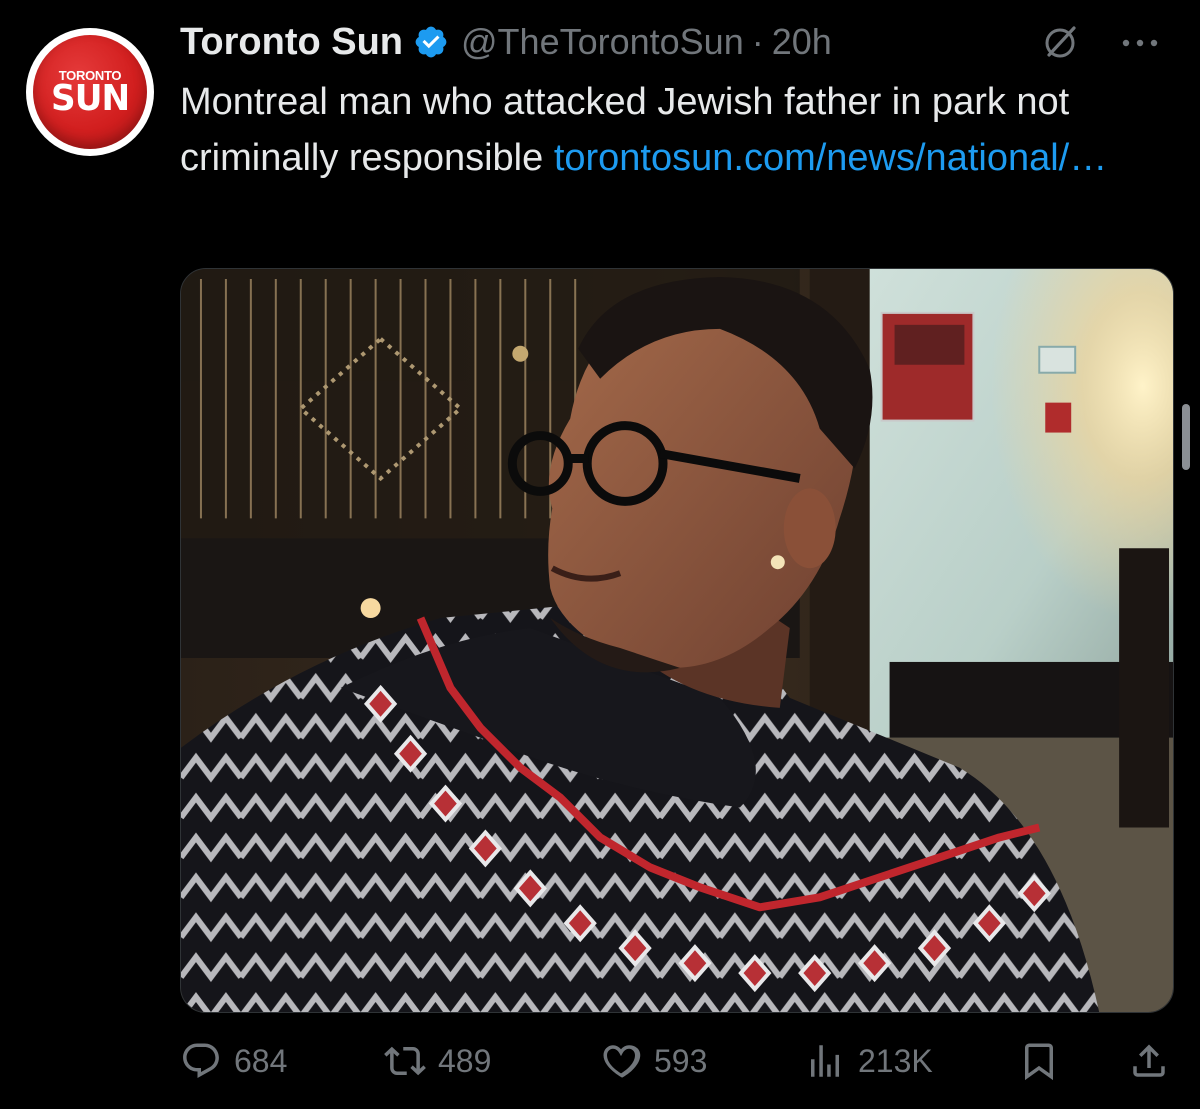 This screenshot has height=1109, width=1200. What do you see at coordinates (1060, 42) in the screenshot?
I see `grok-icon` at bounding box center [1060, 42].